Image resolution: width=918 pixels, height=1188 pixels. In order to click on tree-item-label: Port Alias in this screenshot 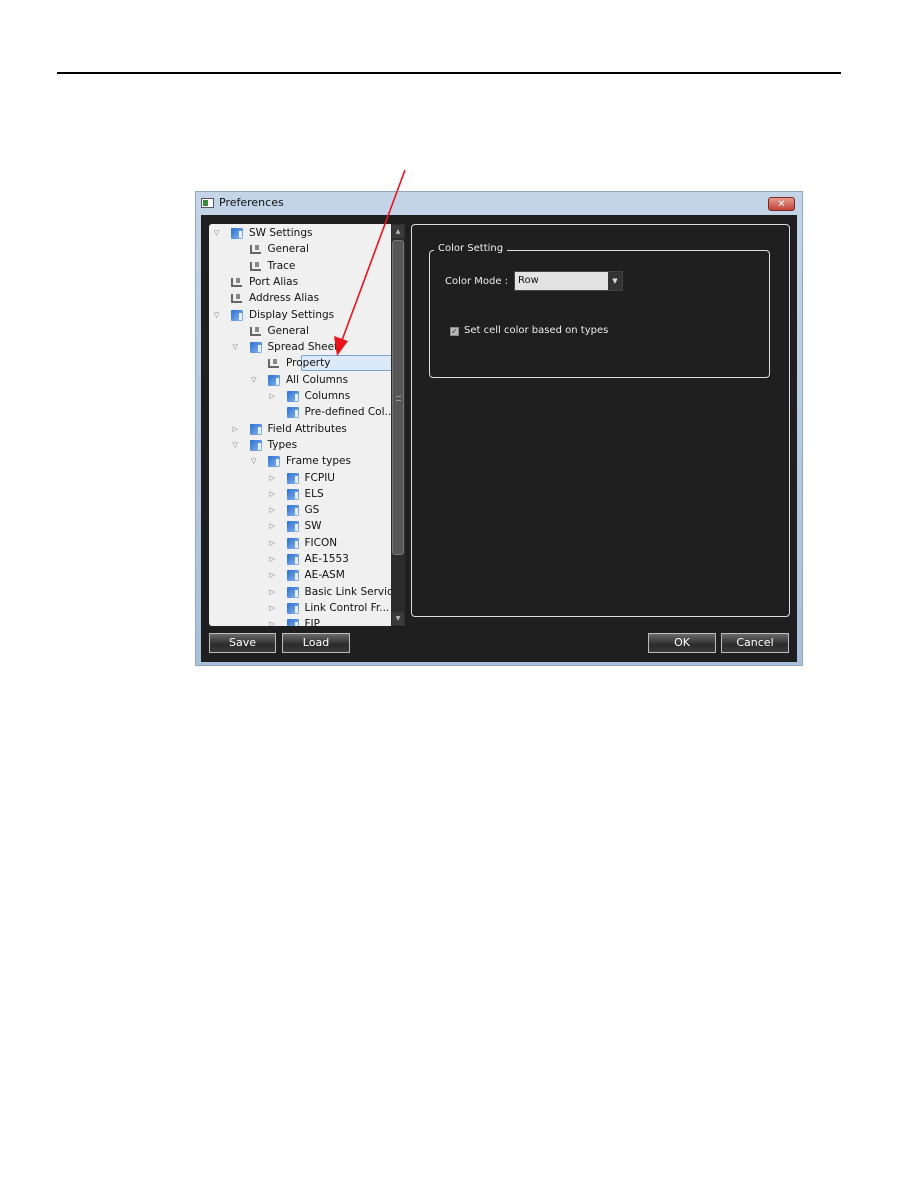, I will do `click(274, 281)`.